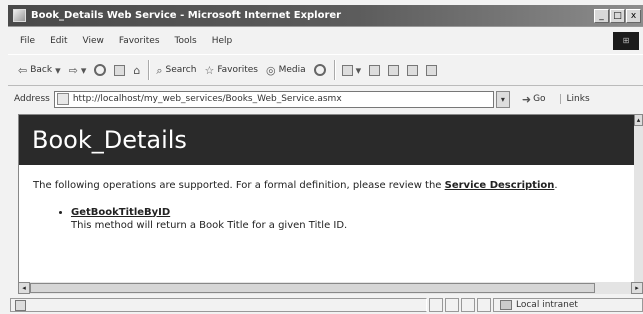 The height and width of the screenshot is (314, 643). I want to click on go-button: ➜ Go, so click(534, 99).